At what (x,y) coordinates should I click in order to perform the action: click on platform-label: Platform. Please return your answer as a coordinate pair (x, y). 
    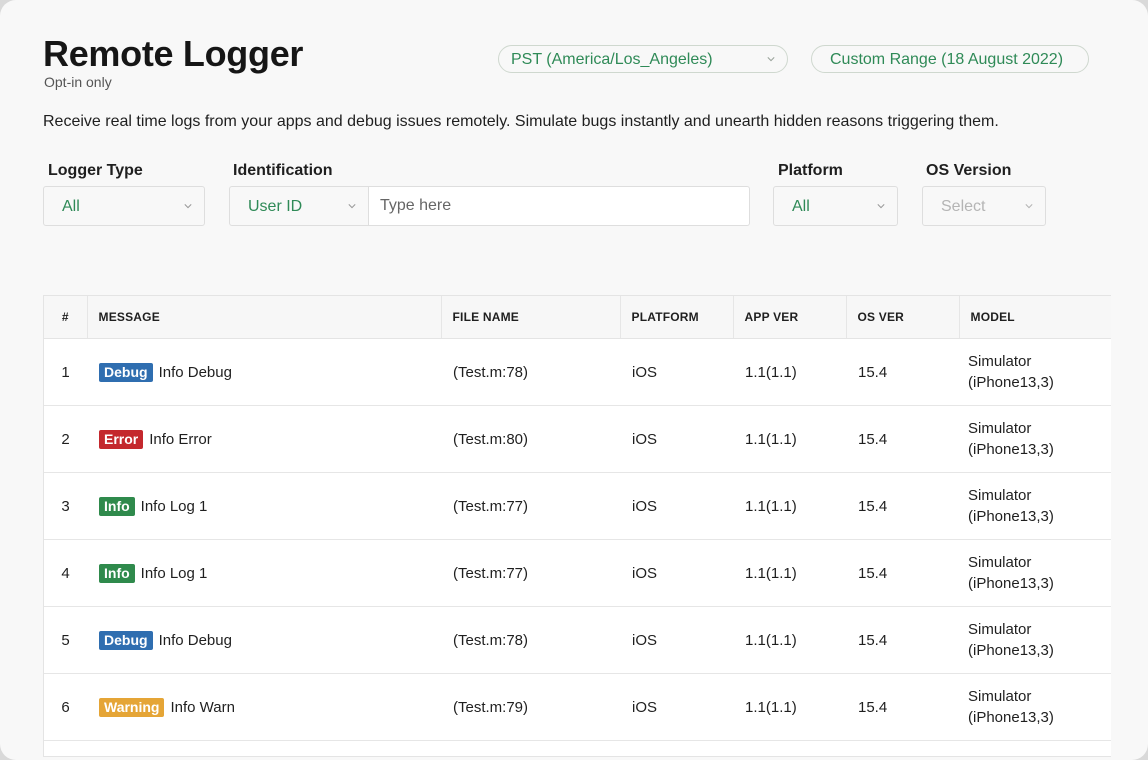
    Looking at the image, I should click on (810, 170).